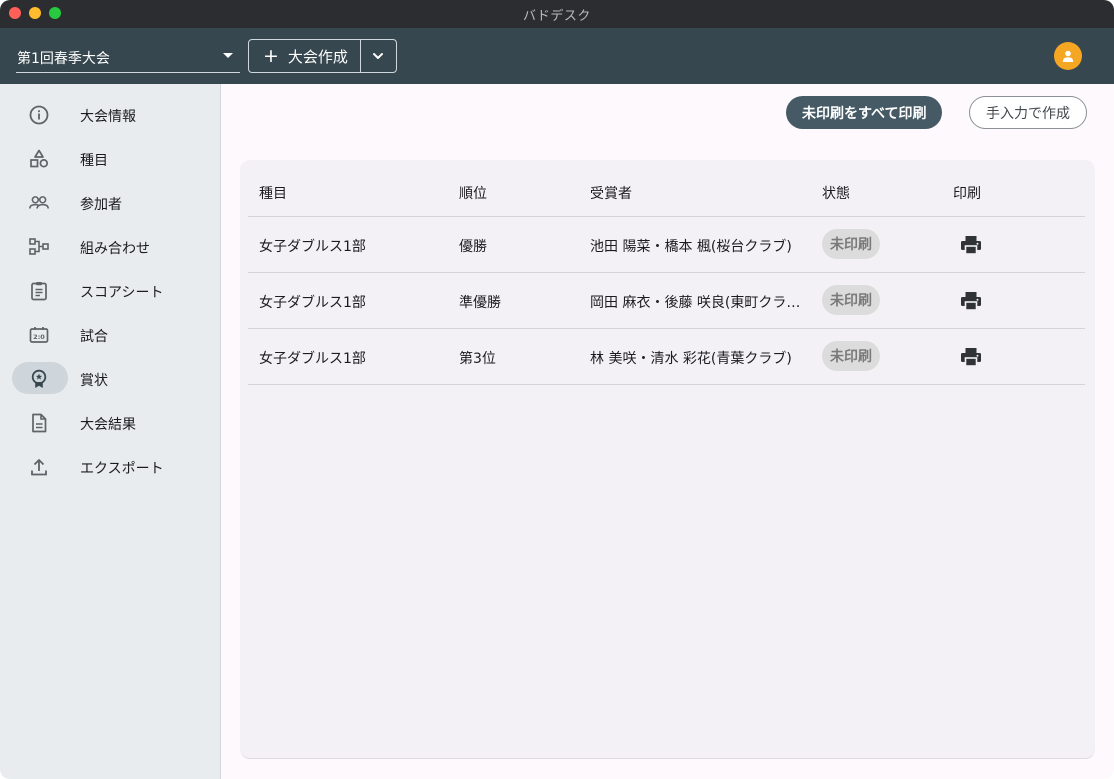 This screenshot has width=1114, height=779. What do you see at coordinates (557, 56) in the screenshot?
I see `app-bar: 第1回春季大会 + 大会作成` at bounding box center [557, 56].